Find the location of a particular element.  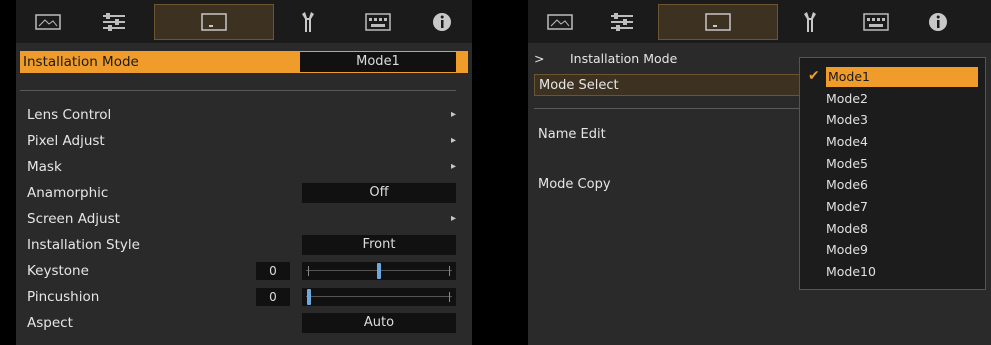

dropdown-option-mode4: Mode4 is located at coordinates (847, 142).